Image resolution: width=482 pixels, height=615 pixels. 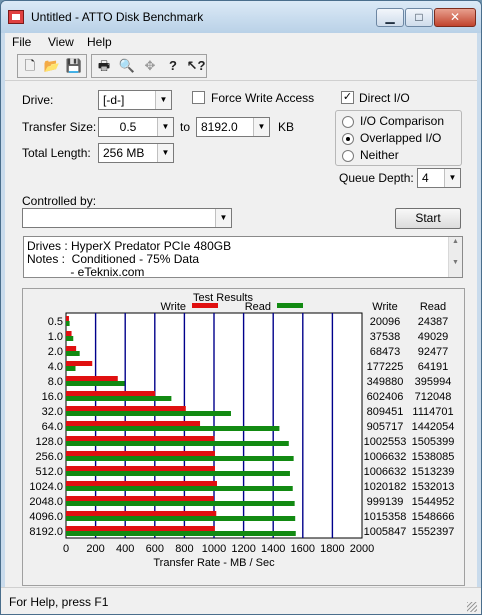 I want to click on menu-help: Help, so click(x=99, y=42).